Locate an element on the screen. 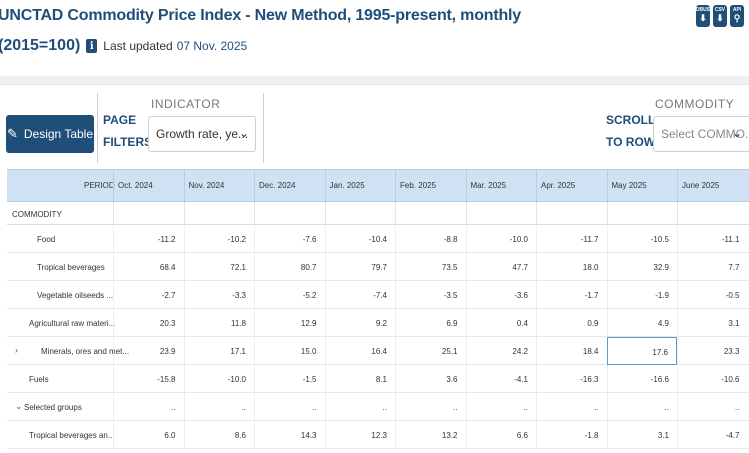 The image size is (749, 453). table-cell: -0.5 is located at coordinates (712, 295).